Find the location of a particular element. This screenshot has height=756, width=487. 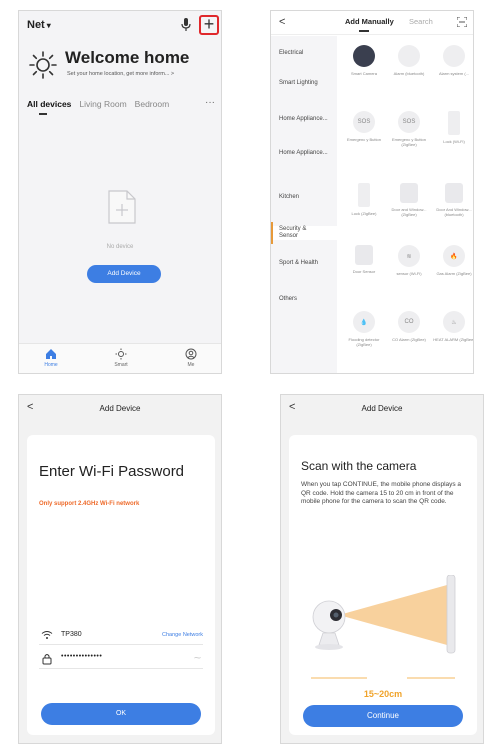

empty-state-text: No device is located at coordinates (120, 247).